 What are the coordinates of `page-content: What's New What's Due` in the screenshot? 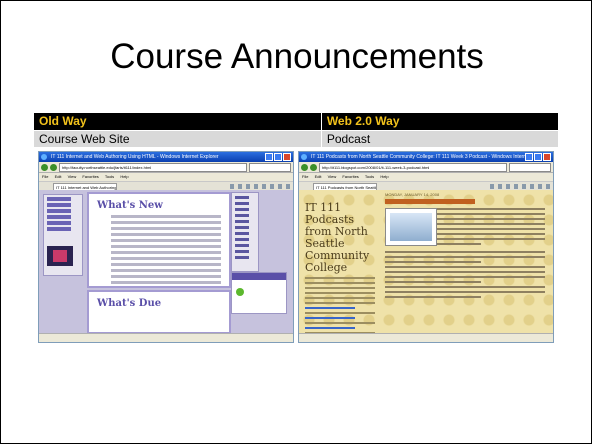 It's located at (166, 262).